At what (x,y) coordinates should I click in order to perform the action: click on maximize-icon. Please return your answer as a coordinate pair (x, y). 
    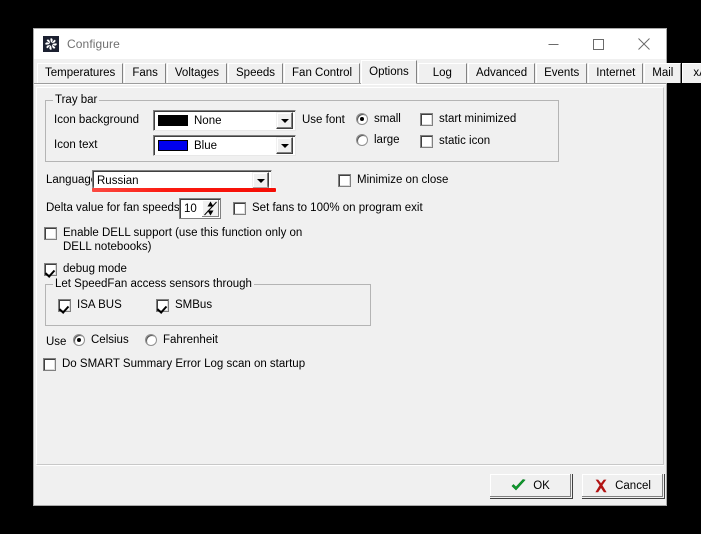
    Looking at the image, I should click on (598, 44).